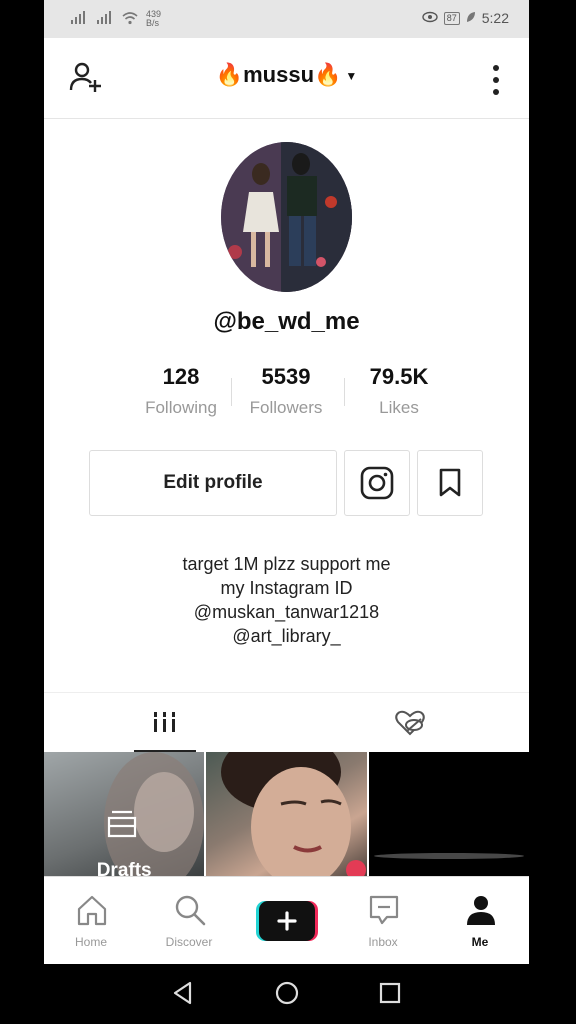 Image resolution: width=576 pixels, height=1024 pixels. I want to click on bio-line: @art_library_, so click(286, 636).